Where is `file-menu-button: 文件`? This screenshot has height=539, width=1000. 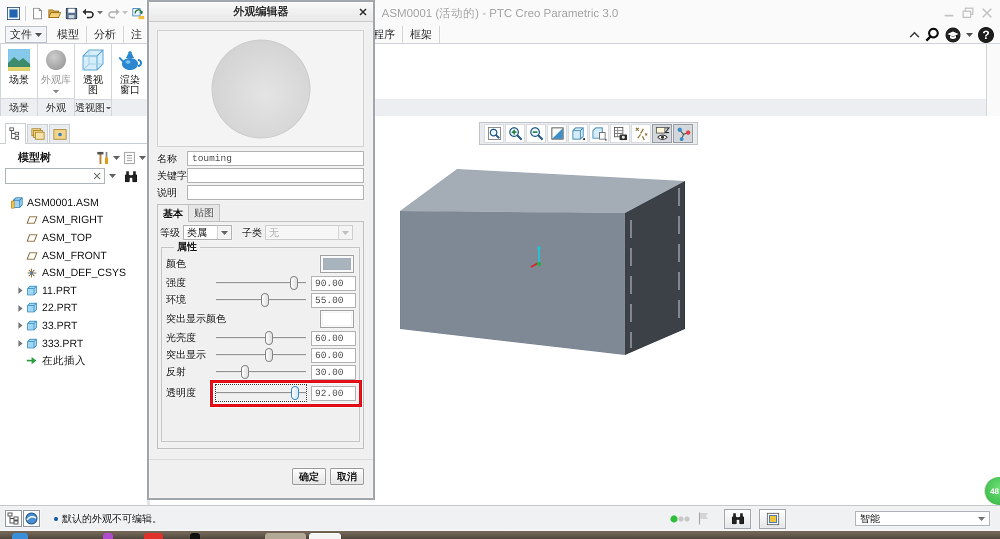 file-menu-button: 文件 is located at coordinates (26, 34).